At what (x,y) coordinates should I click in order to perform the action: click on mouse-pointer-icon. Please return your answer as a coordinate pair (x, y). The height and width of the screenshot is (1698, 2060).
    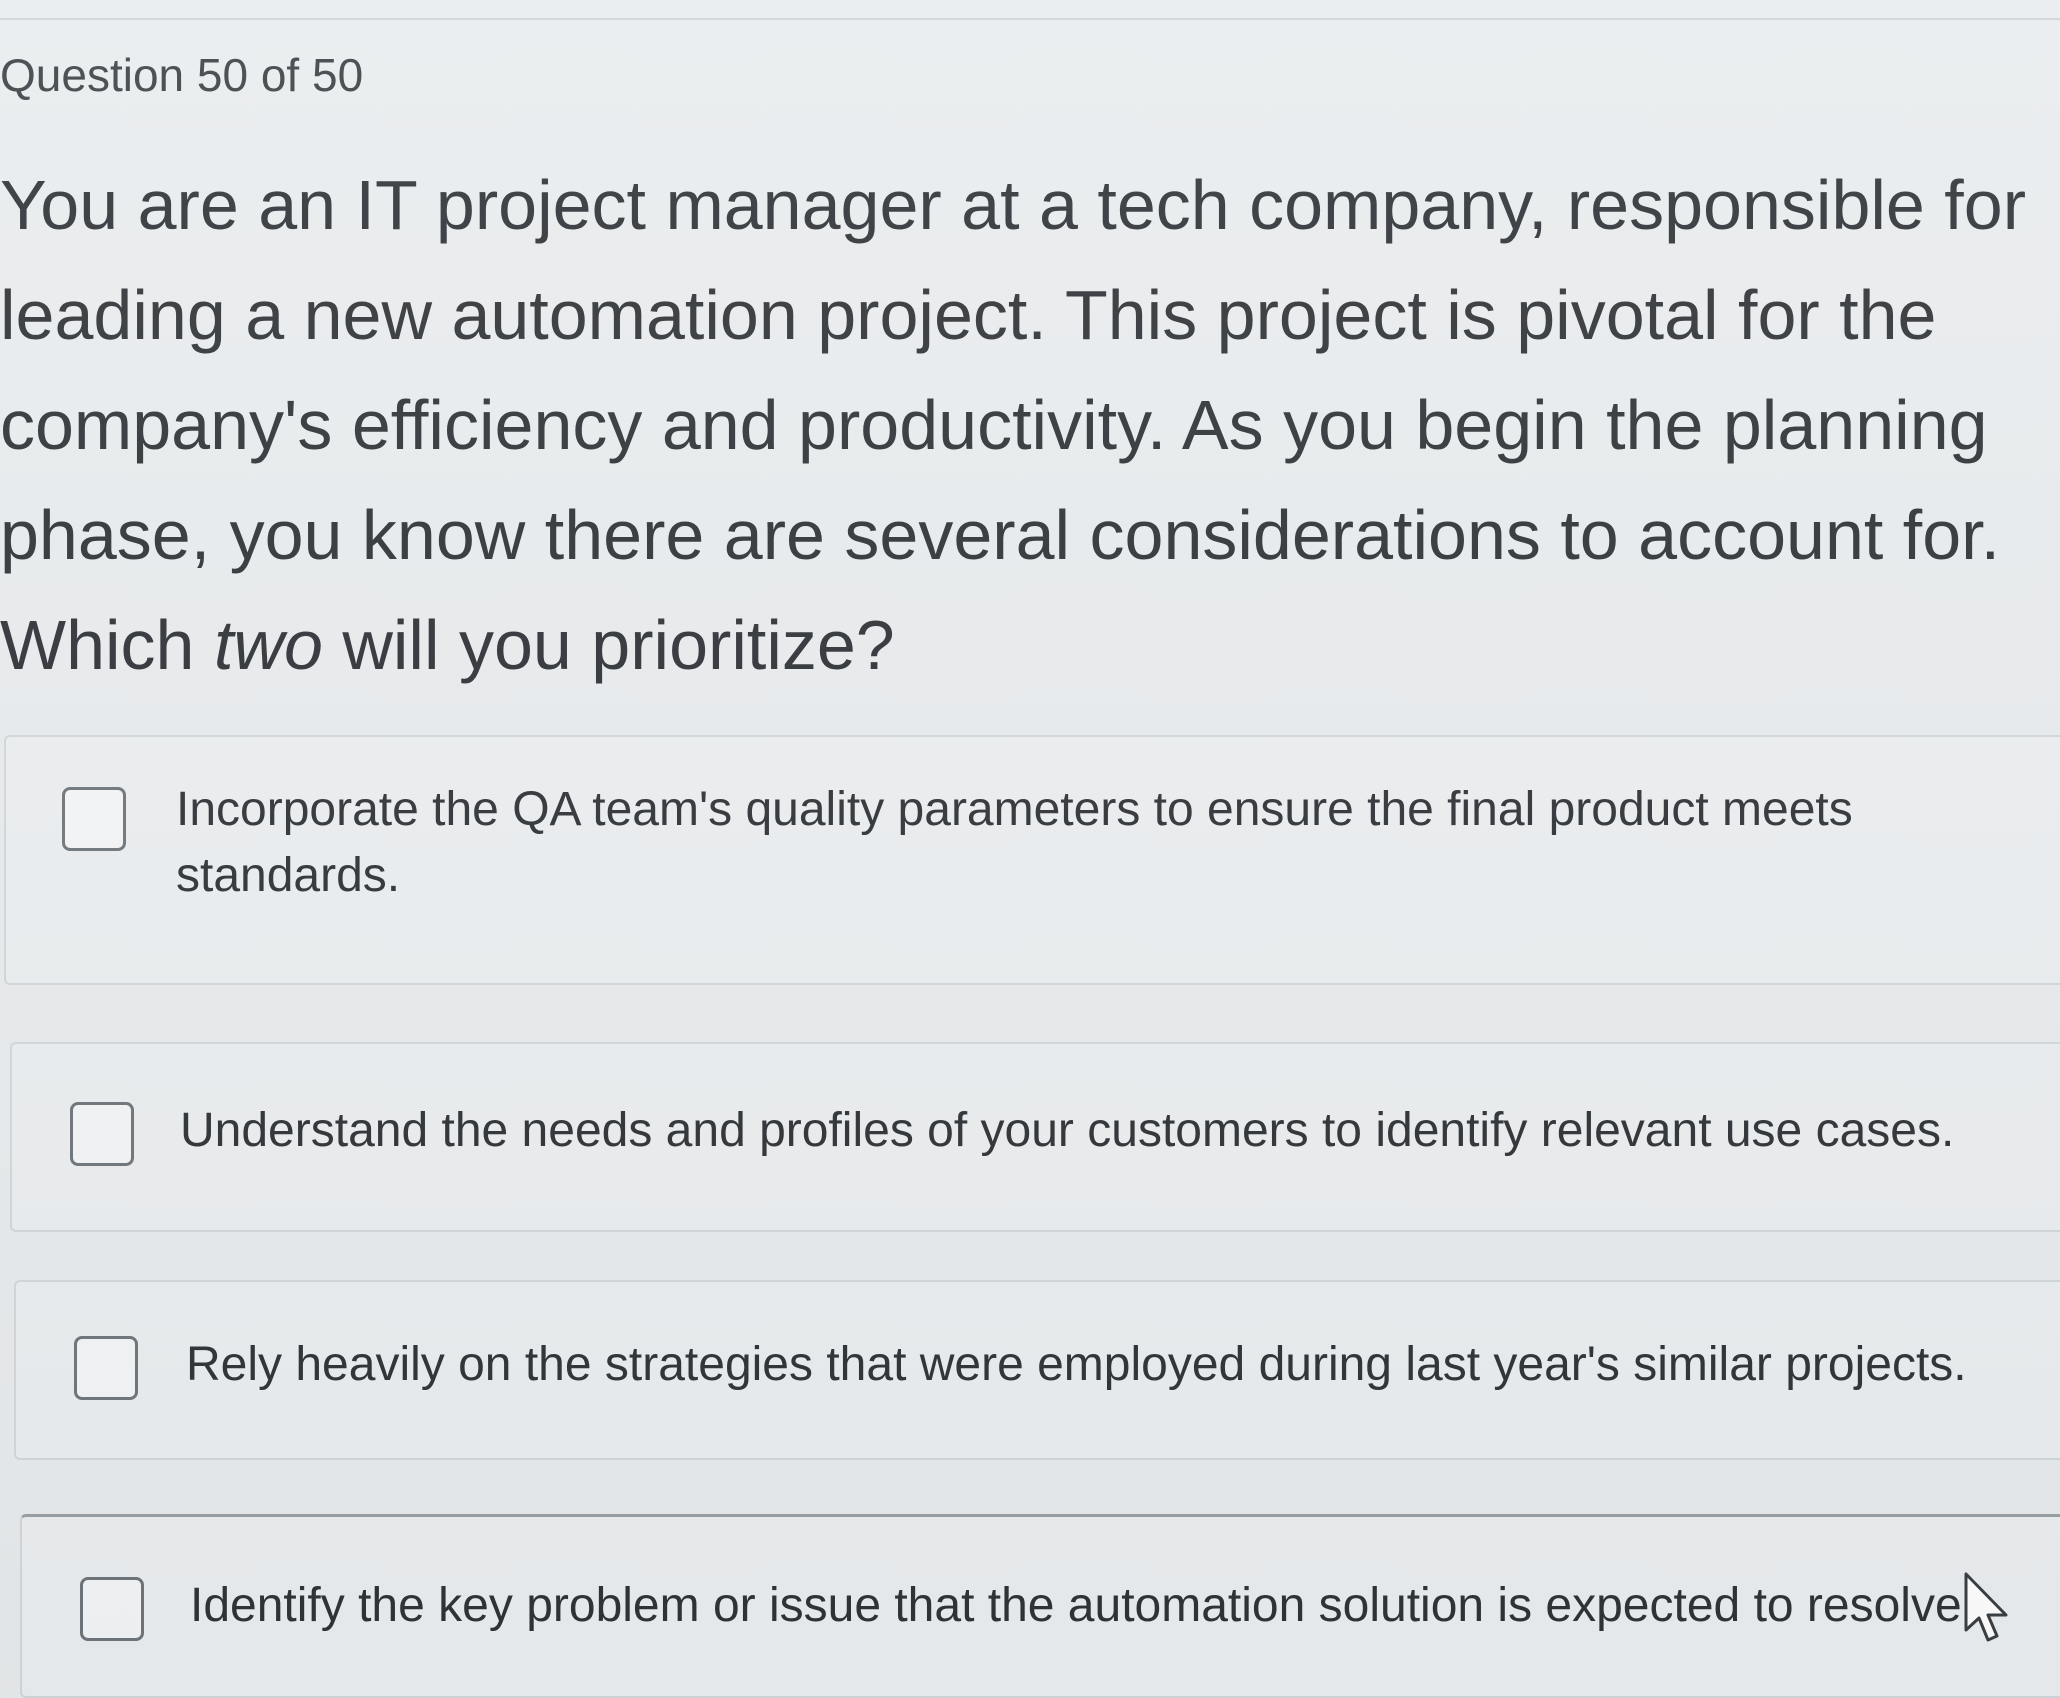
    Looking at the image, I should click on (1986, 1607).